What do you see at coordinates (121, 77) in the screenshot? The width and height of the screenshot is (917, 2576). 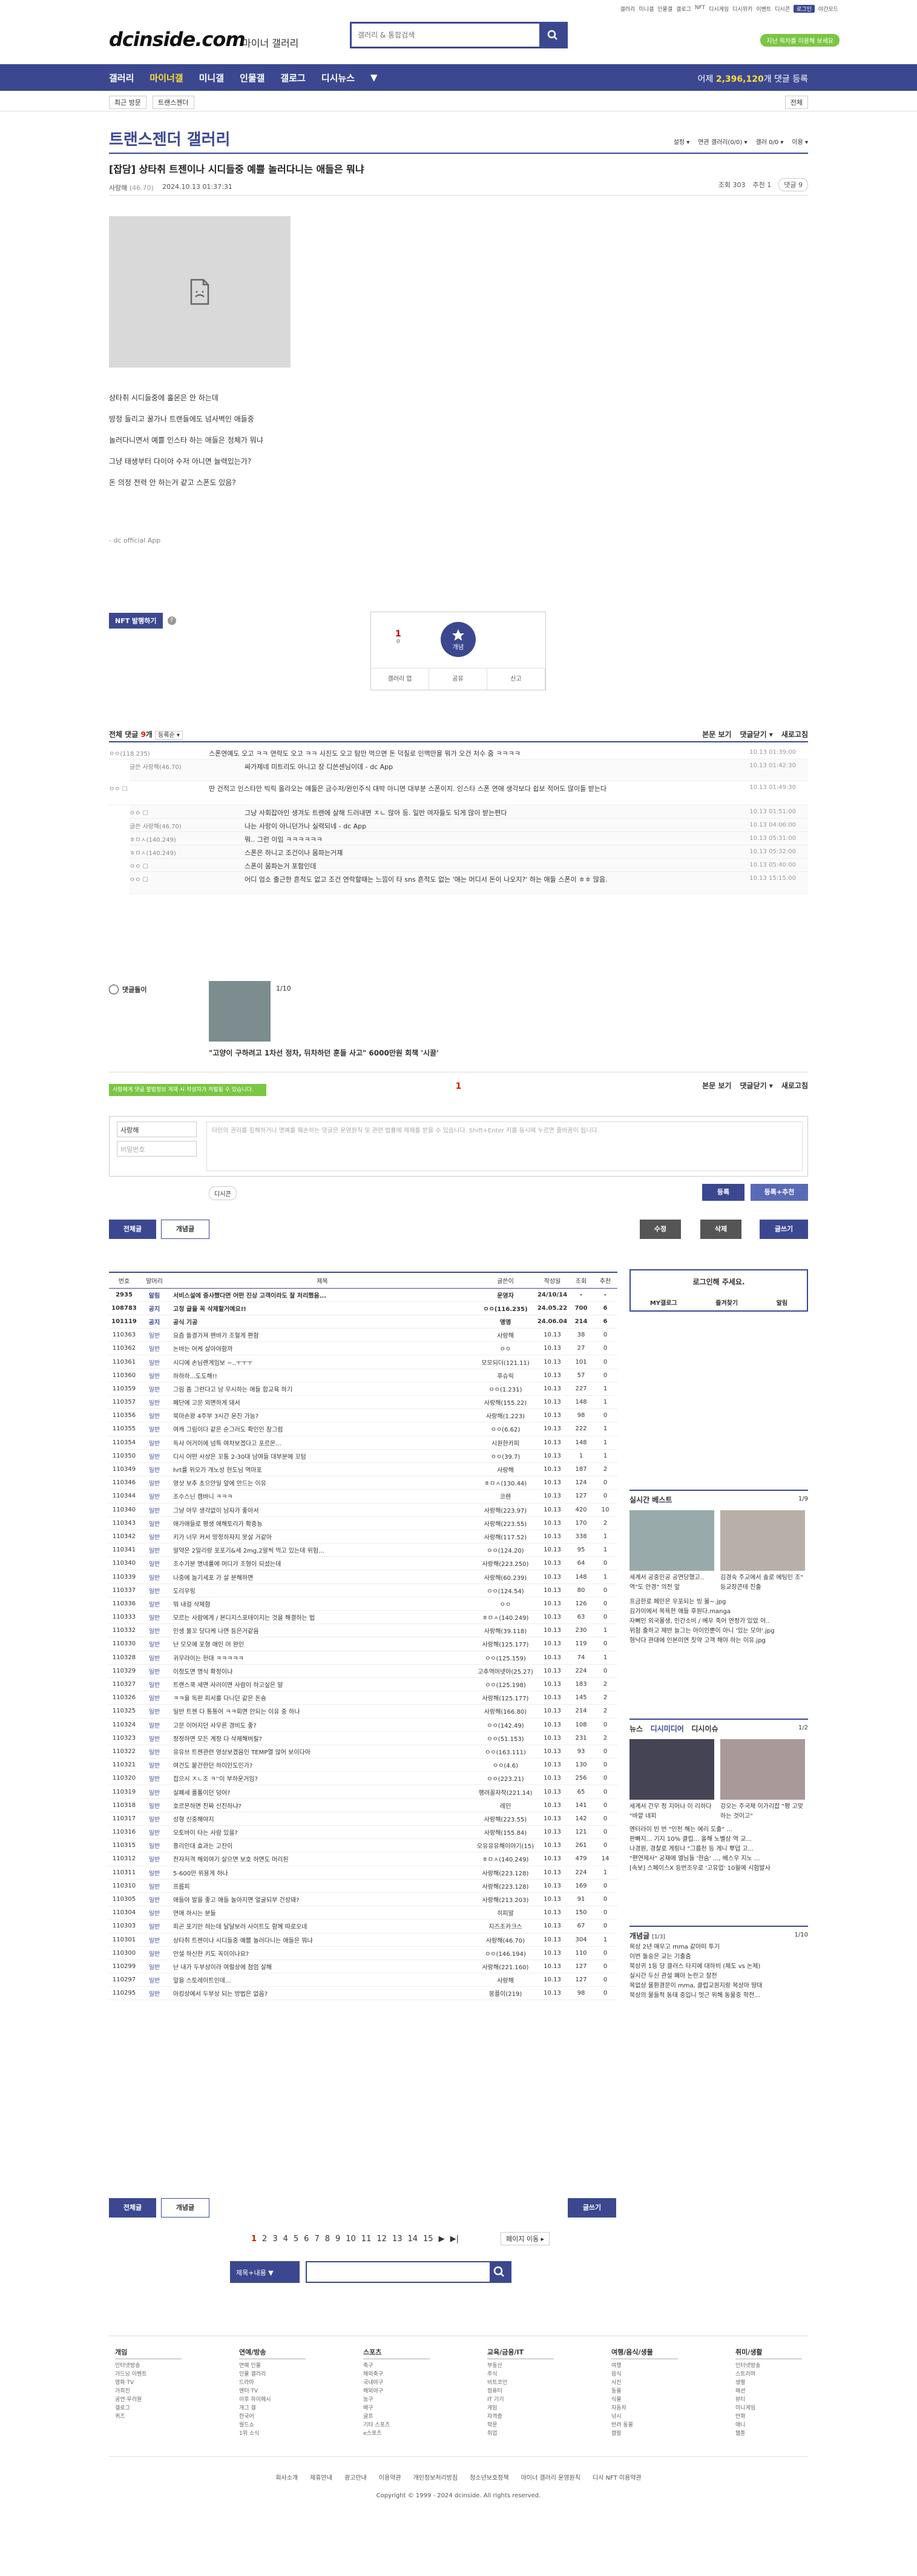 I see `nav-gallery: 갤러리` at bounding box center [121, 77].